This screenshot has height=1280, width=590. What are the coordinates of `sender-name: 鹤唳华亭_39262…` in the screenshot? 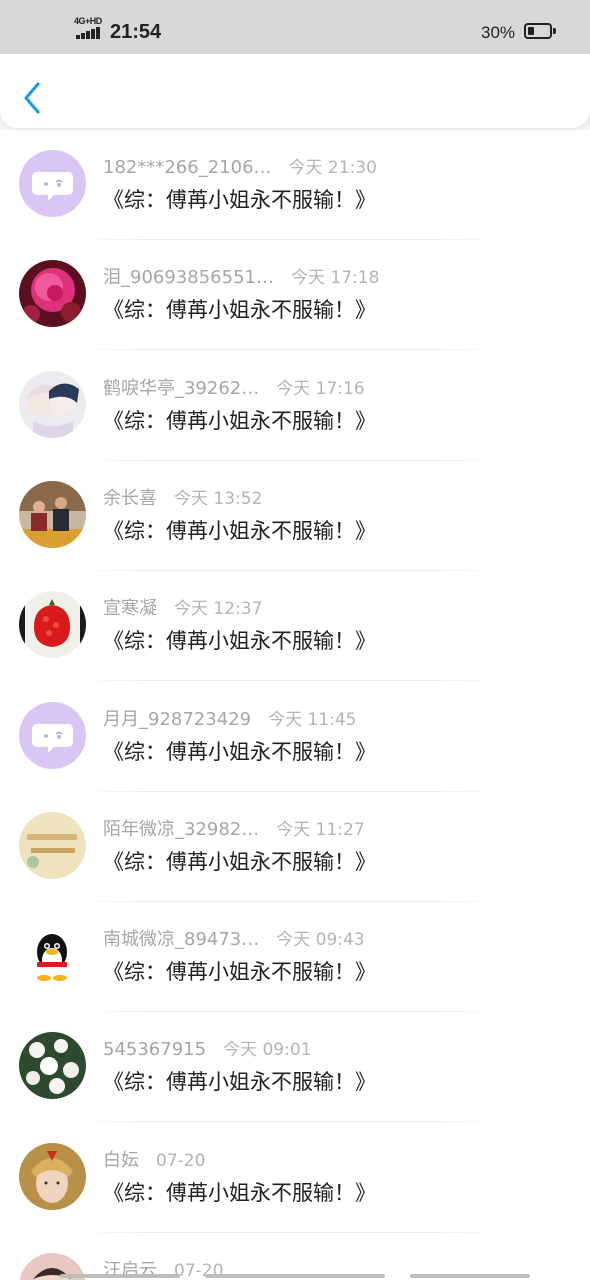 It's located at (181, 388).